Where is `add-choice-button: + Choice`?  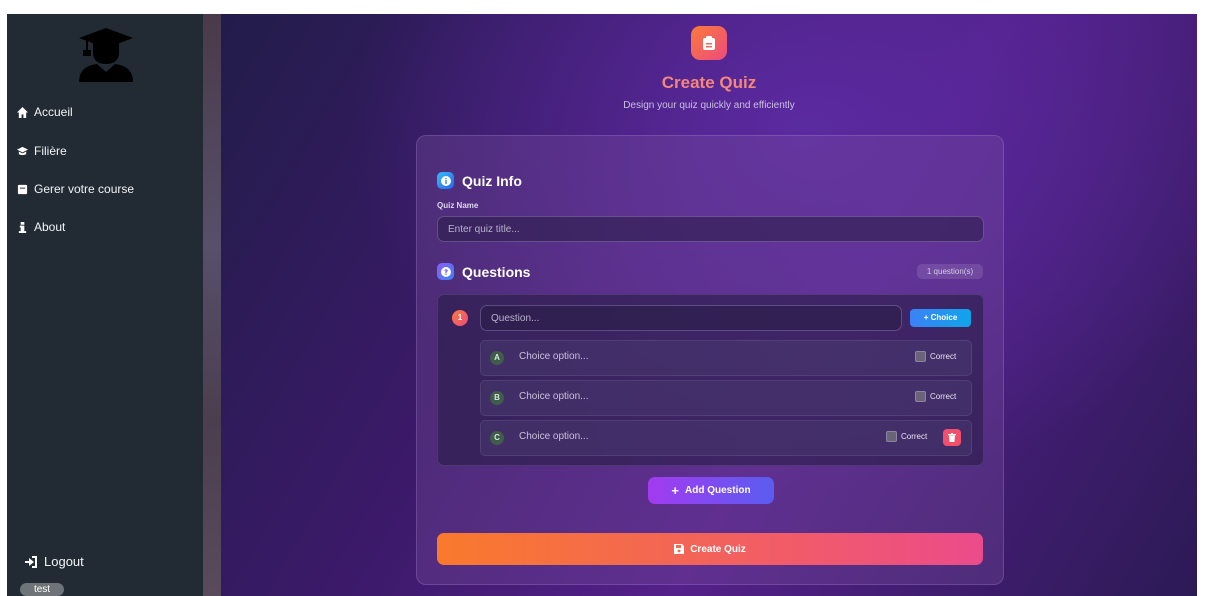
add-choice-button: + Choice is located at coordinates (940, 318).